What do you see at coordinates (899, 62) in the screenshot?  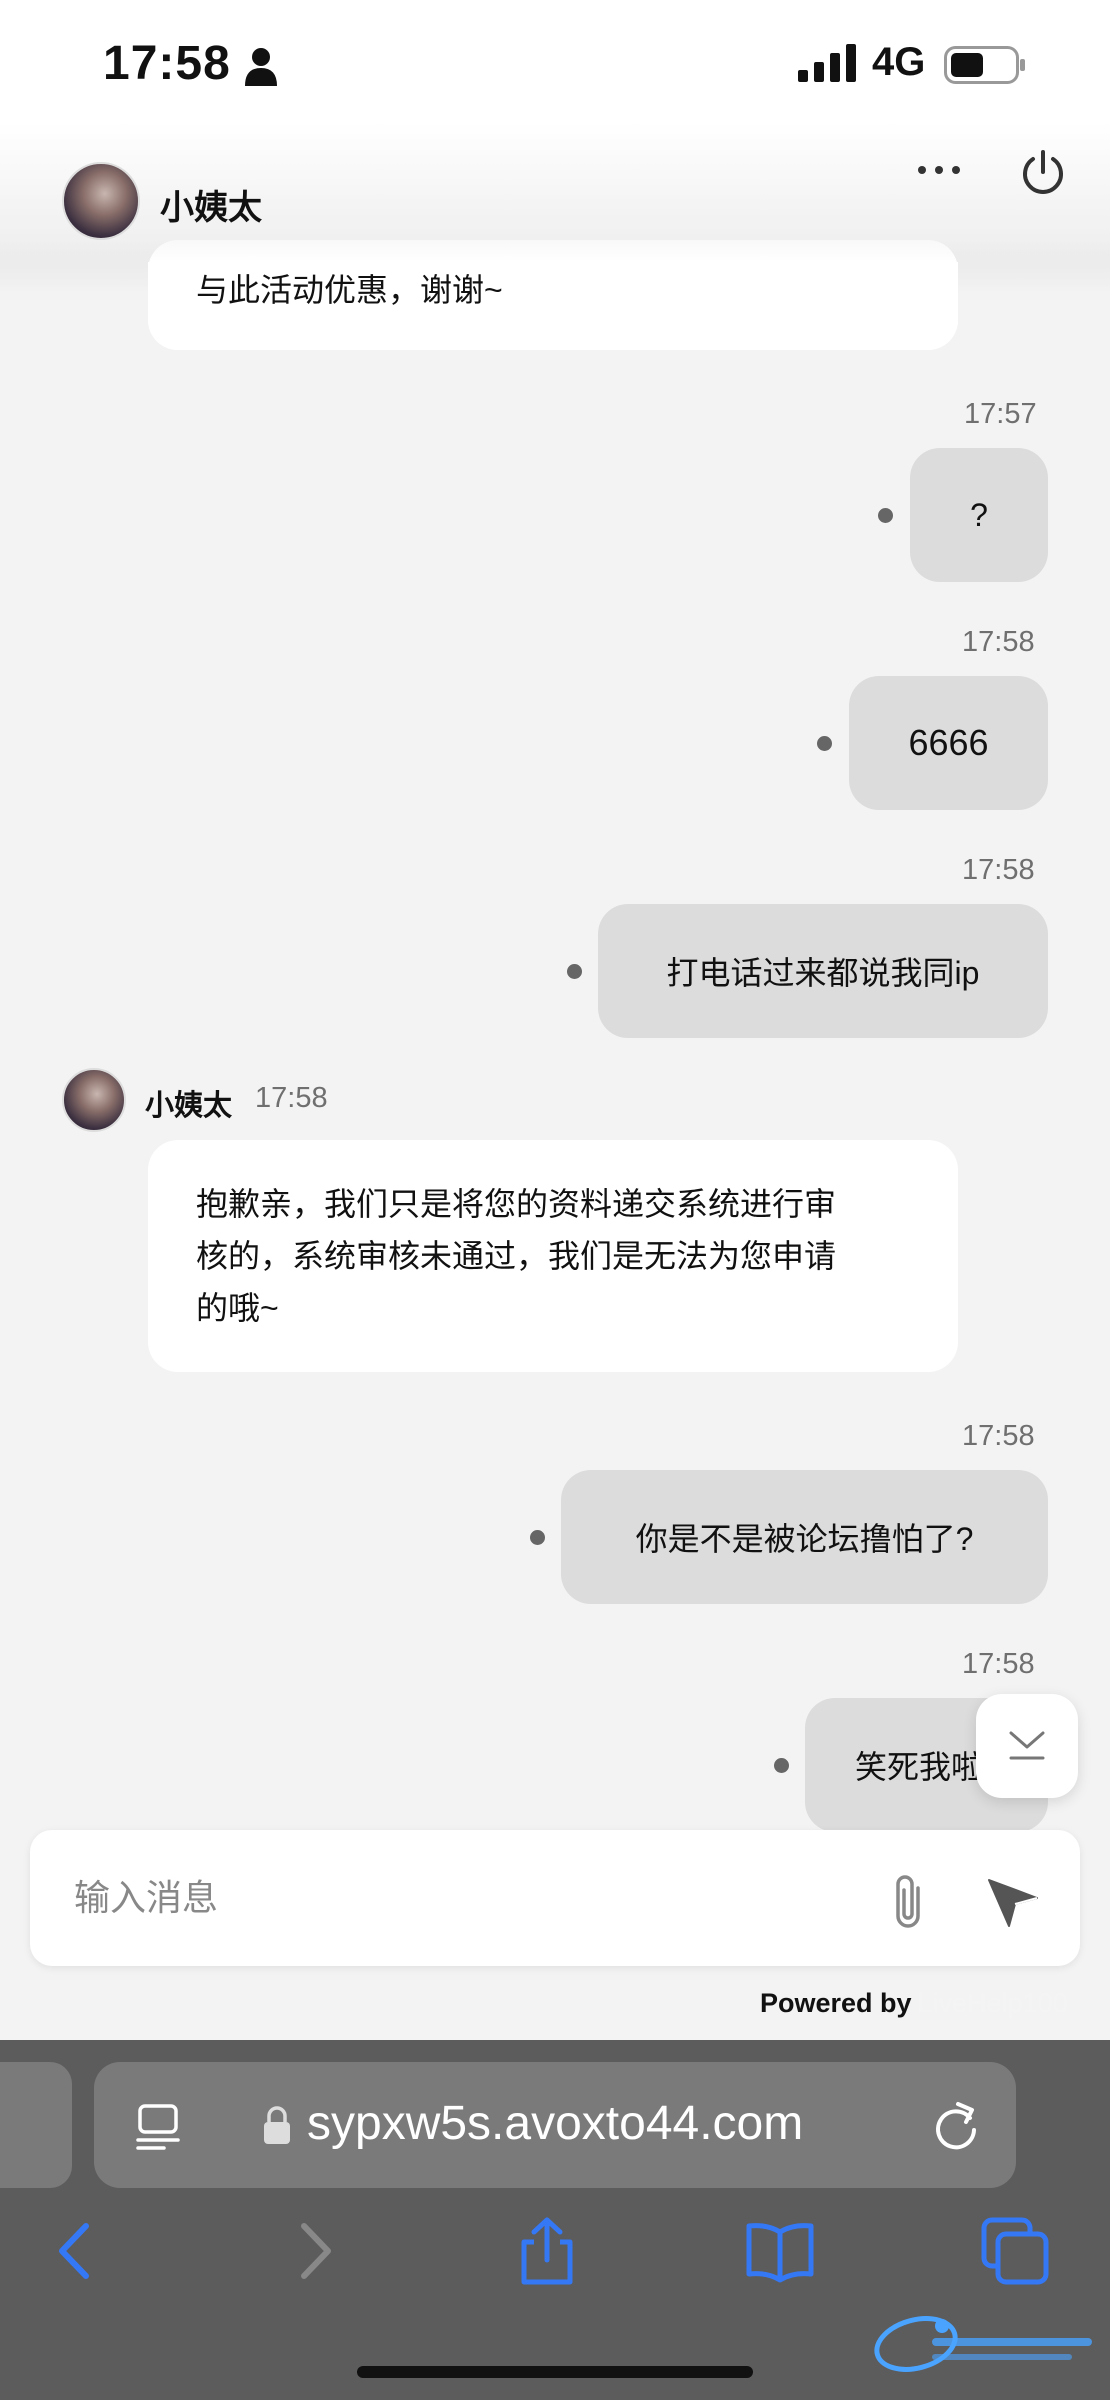 I see `network-type: 4G` at bounding box center [899, 62].